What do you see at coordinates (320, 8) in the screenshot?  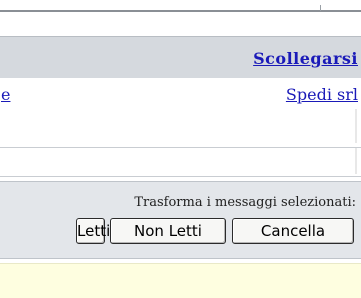 I see `top-divider-tick` at bounding box center [320, 8].